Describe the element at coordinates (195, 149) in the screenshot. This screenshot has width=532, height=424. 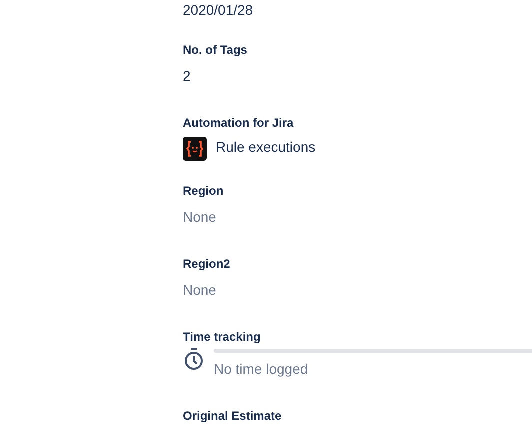
I see `app-logo-icon` at that location.